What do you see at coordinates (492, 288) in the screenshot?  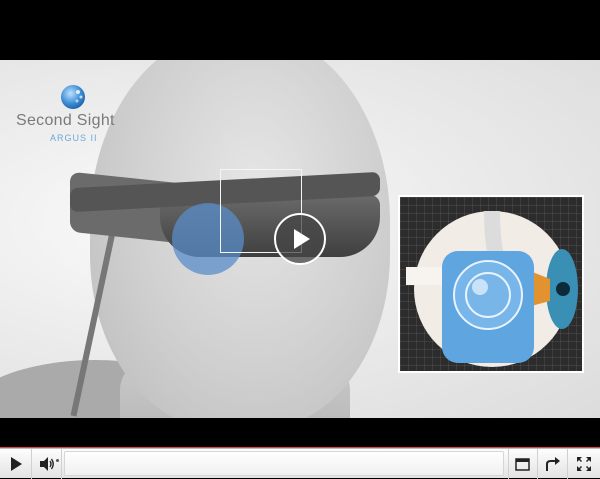 I see `eye-implant-illustration` at bounding box center [492, 288].